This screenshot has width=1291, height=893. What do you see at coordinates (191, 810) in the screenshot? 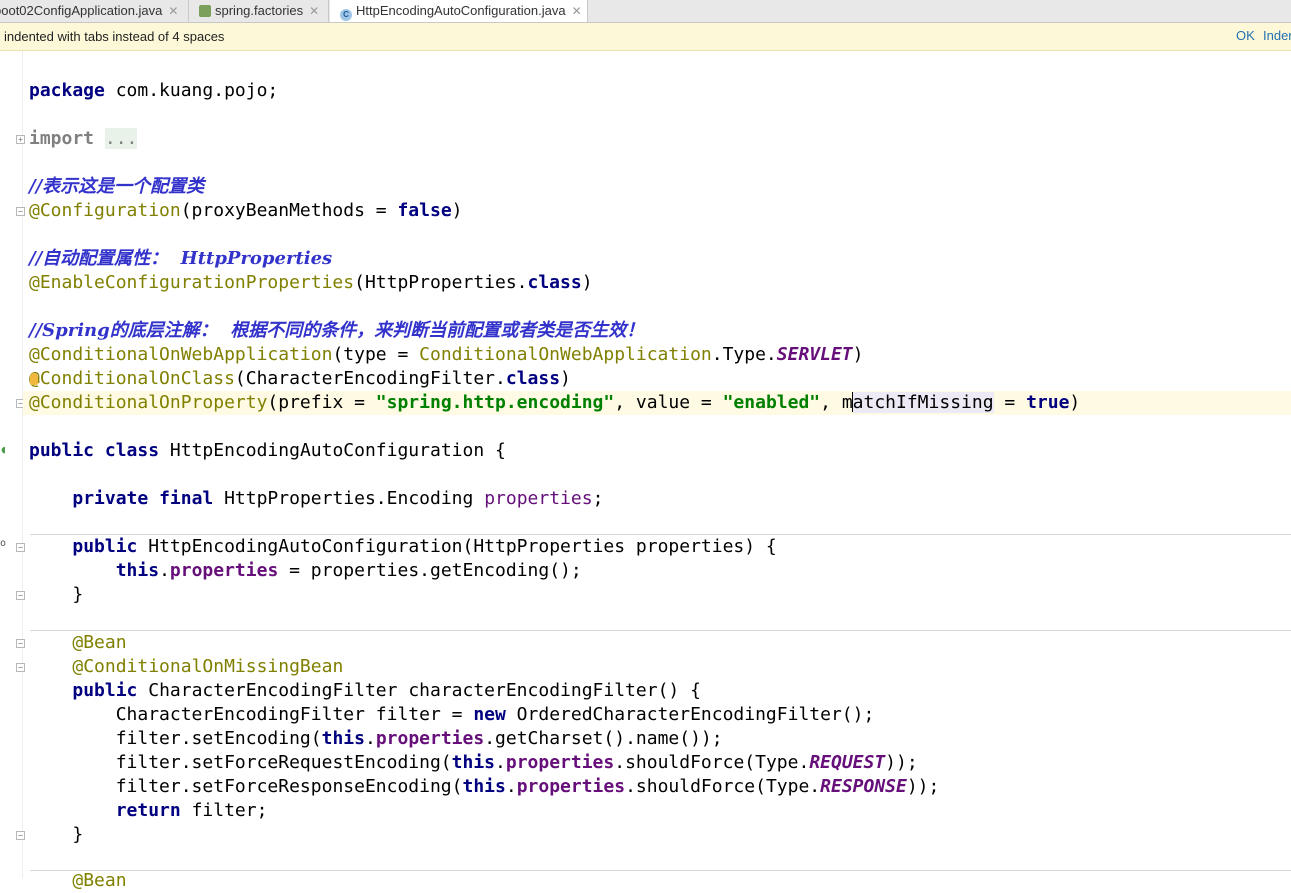
I see `code-line-statement: return filter;` at bounding box center [191, 810].